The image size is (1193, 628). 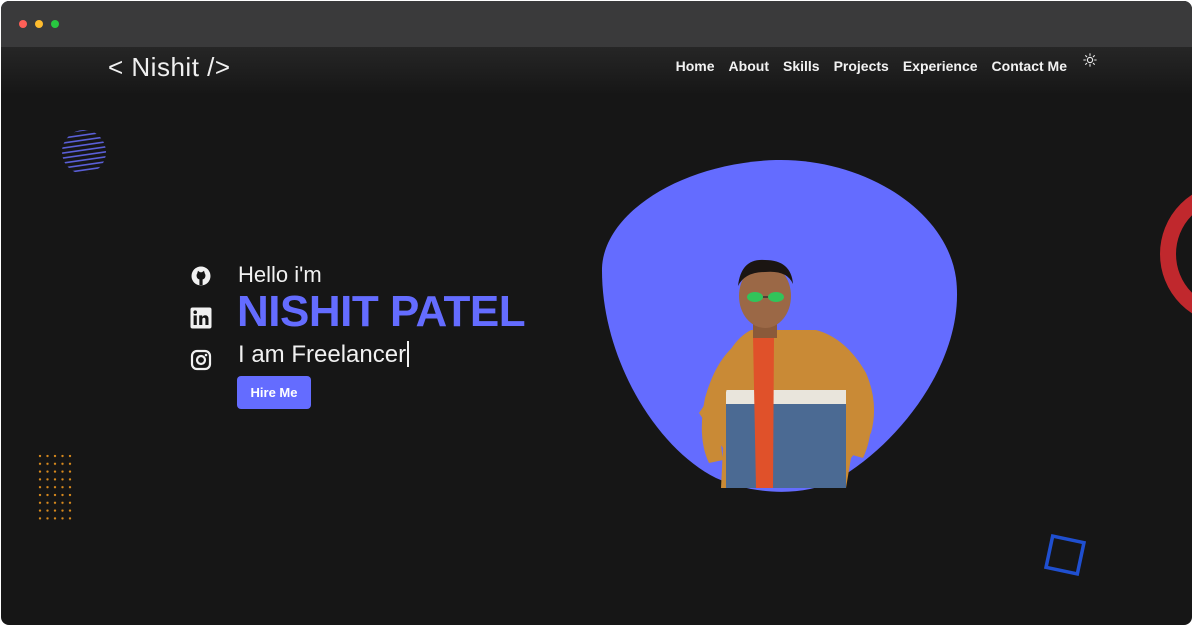 What do you see at coordinates (1090, 60) in the screenshot?
I see `sun-icon` at bounding box center [1090, 60].